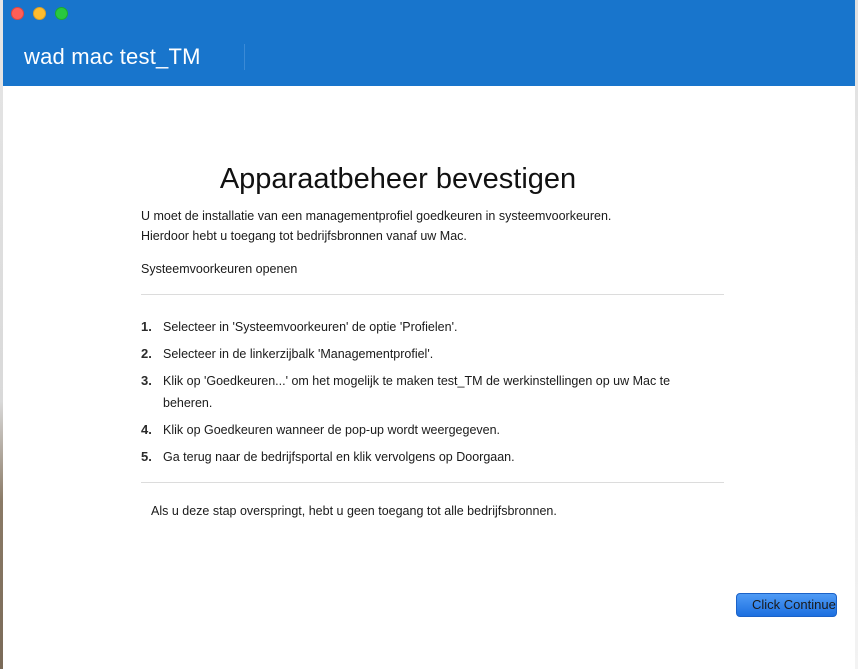  What do you see at coordinates (786, 605) in the screenshot?
I see `continue-button: Click Continue` at bounding box center [786, 605].